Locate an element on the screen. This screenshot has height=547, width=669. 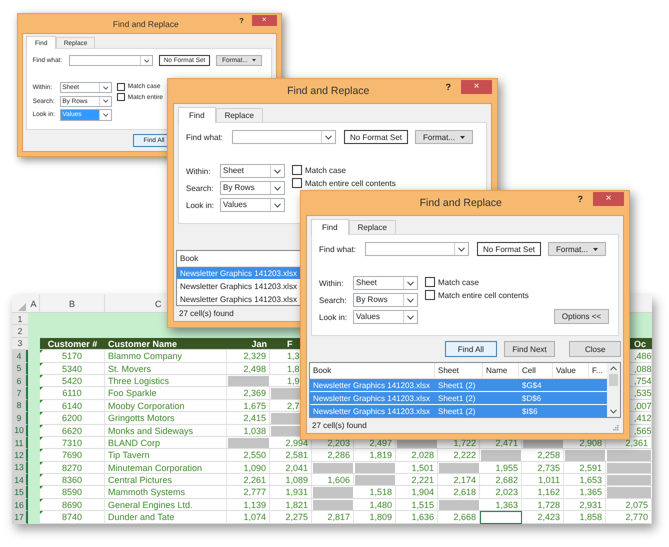
size-grip-icon is located at coordinates (615, 427).